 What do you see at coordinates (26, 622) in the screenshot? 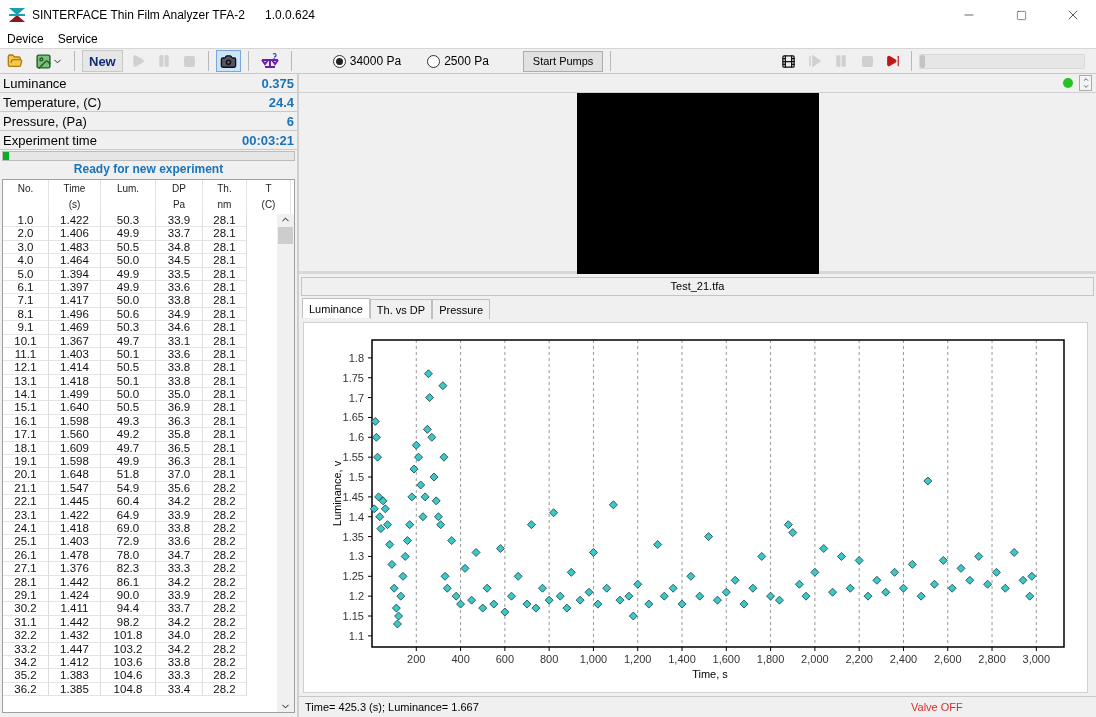
I see `table-cell: 31.1` at bounding box center [26, 622].